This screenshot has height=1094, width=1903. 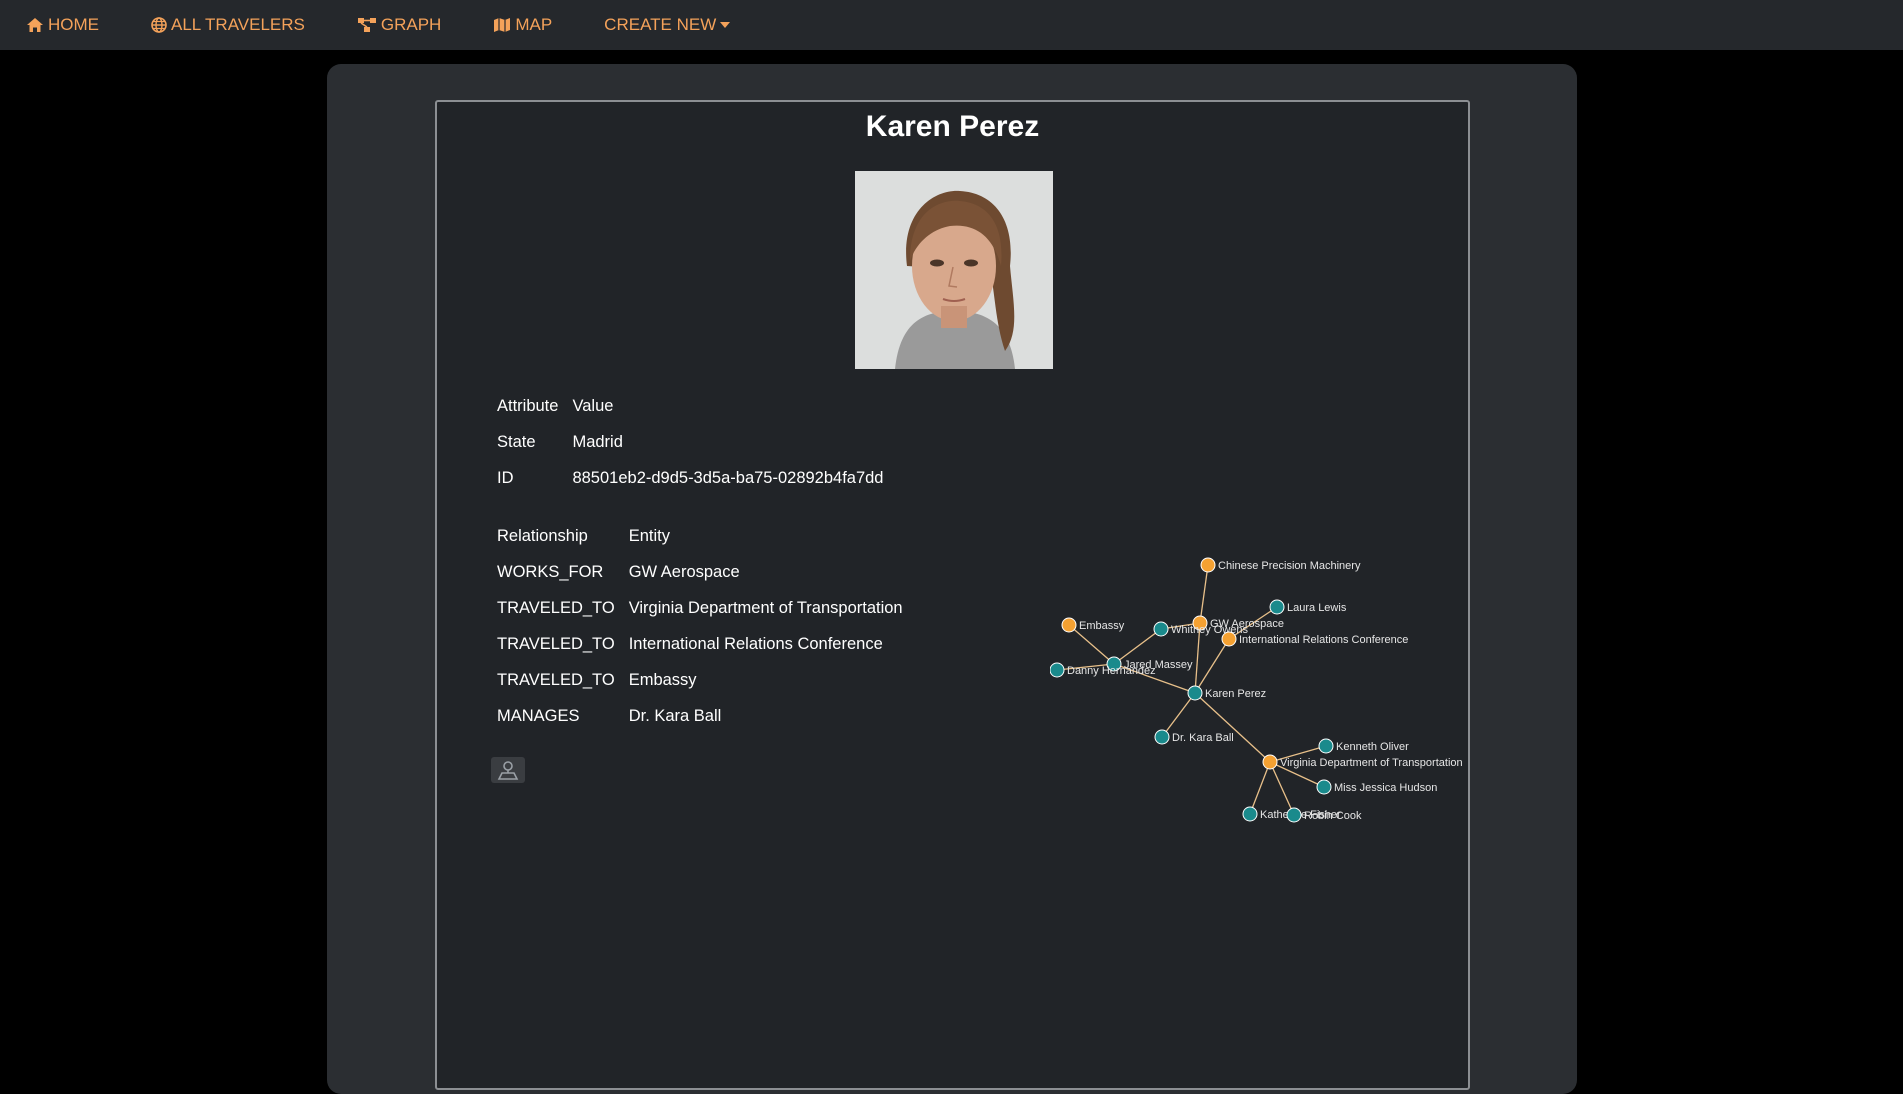 I want to click on graph-node-label: Laura Lewis, so click(x=1317, y=608).